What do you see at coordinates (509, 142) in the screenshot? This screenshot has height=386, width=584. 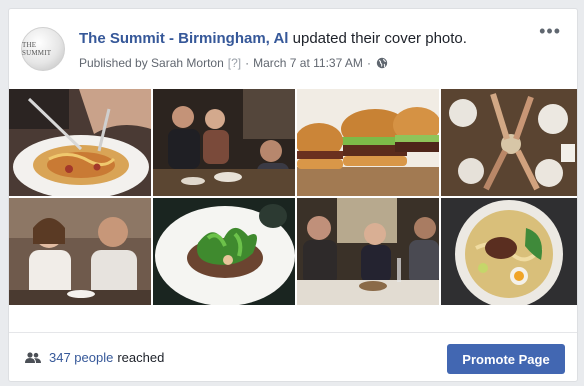 I see `table-toast-photo` at bounding box center [509, 142].